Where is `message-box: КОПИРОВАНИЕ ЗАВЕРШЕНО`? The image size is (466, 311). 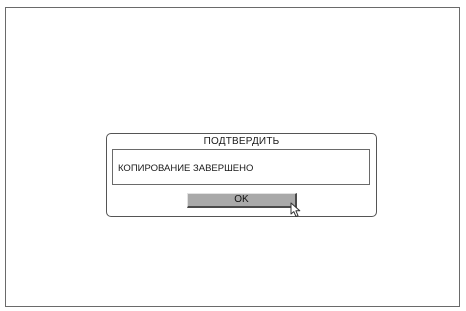
message-box: КОПИРОВАНИЕ ЗАВЕРШЕНО is located at coordinates (241, 167).